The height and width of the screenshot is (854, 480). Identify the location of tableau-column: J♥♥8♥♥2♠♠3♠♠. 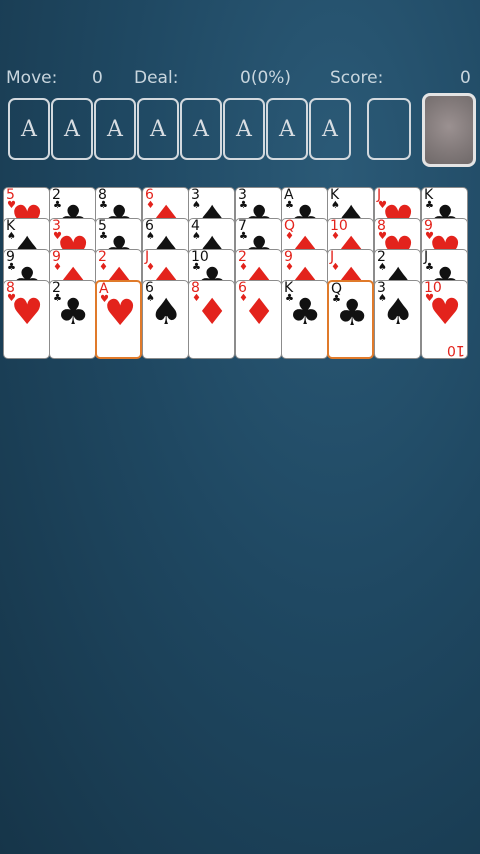
(397, 273).